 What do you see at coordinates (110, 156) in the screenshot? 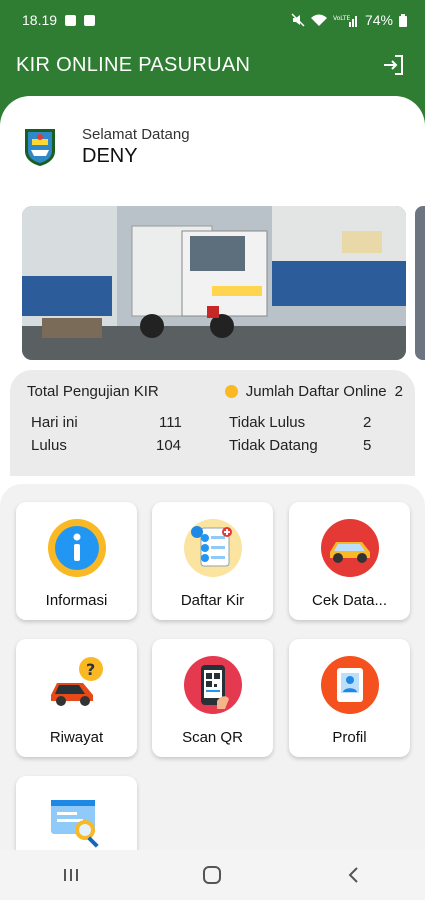
I see `user-name: DENY` at bounding box center [110, 156].